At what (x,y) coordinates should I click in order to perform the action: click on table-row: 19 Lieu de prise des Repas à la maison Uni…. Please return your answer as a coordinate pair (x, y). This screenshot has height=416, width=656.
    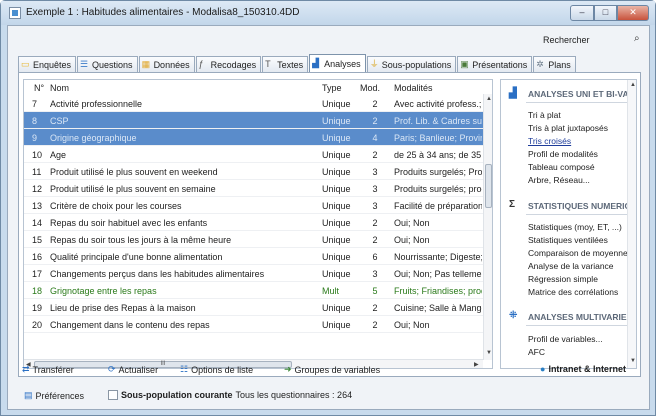
    Looking at the image, I should click on (258, 307).